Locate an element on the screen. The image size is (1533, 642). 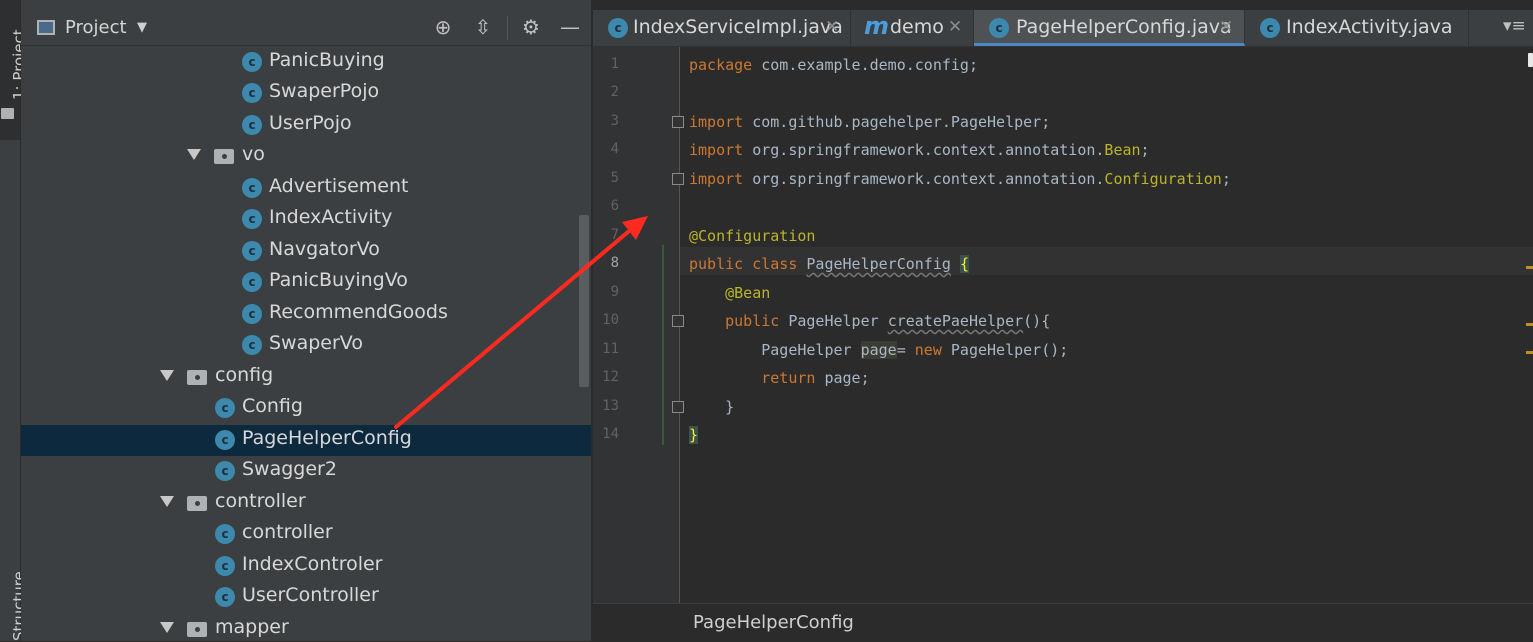
tree-item: c controller is located at coordinates (306, 534).